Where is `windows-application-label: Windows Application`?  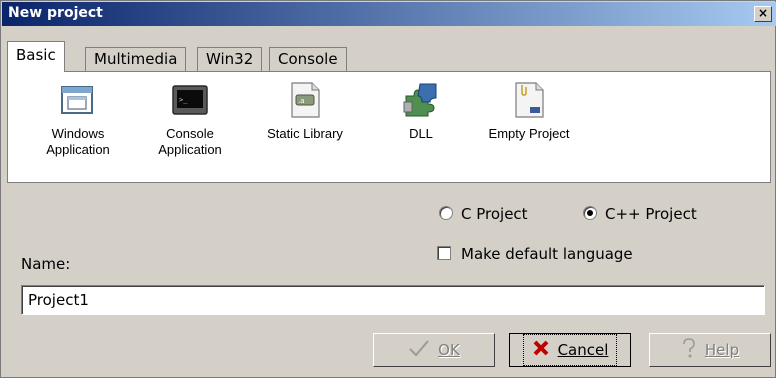 windows-application-label: Windows Application is located at coordinates (78, 141).